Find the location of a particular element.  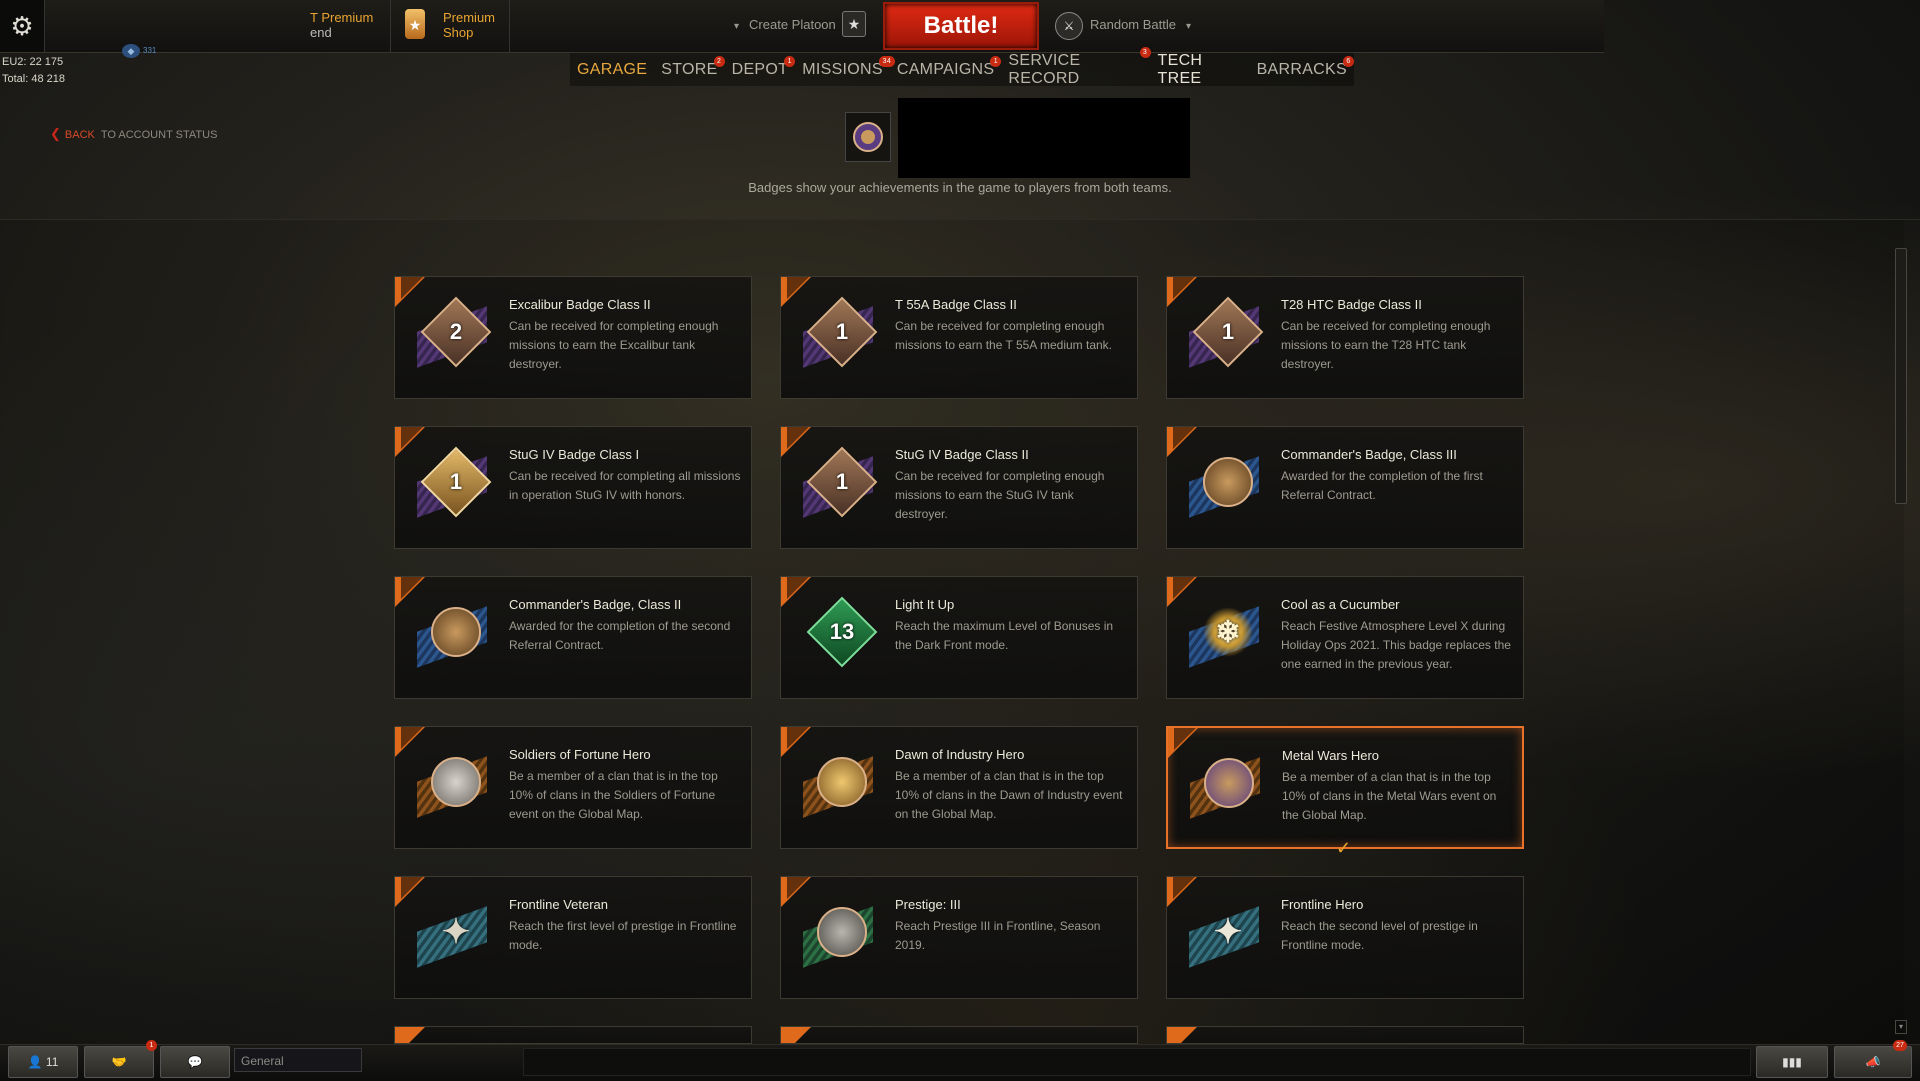

depot-count-badge: 1 is located at coordinates (790, 61).